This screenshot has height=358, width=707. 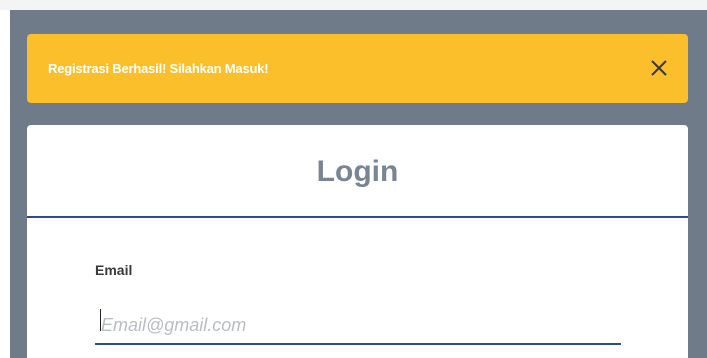 What do you see at coordinates (114, 270) in the screenshot?
I see `email-label: Email` at bounding box center [114, 270].